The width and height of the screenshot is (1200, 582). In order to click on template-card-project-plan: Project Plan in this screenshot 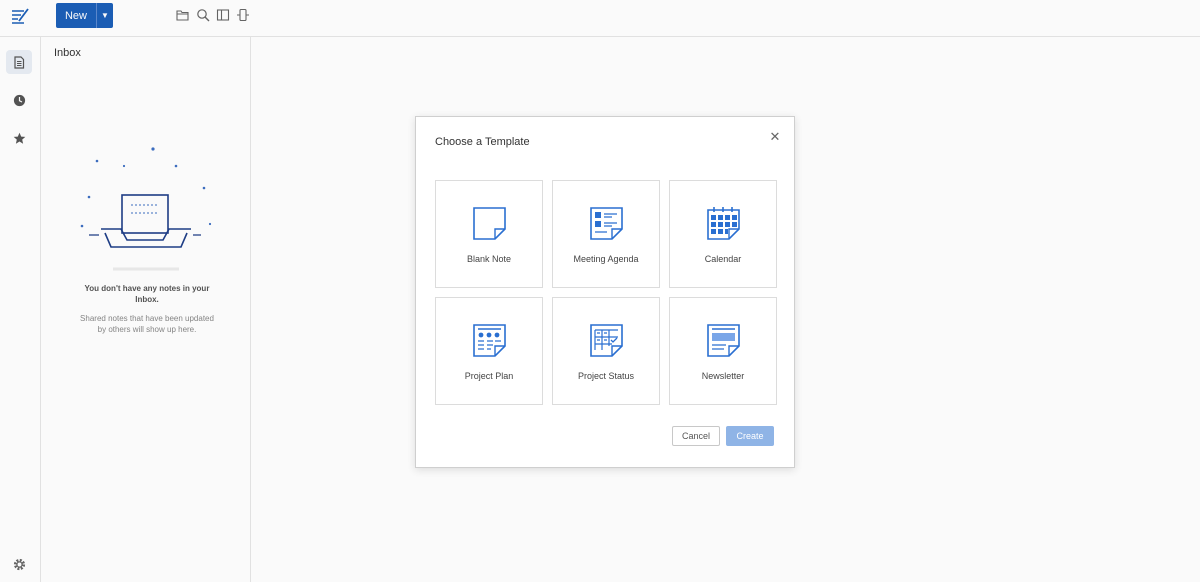, I will do `click(489, 351)`.